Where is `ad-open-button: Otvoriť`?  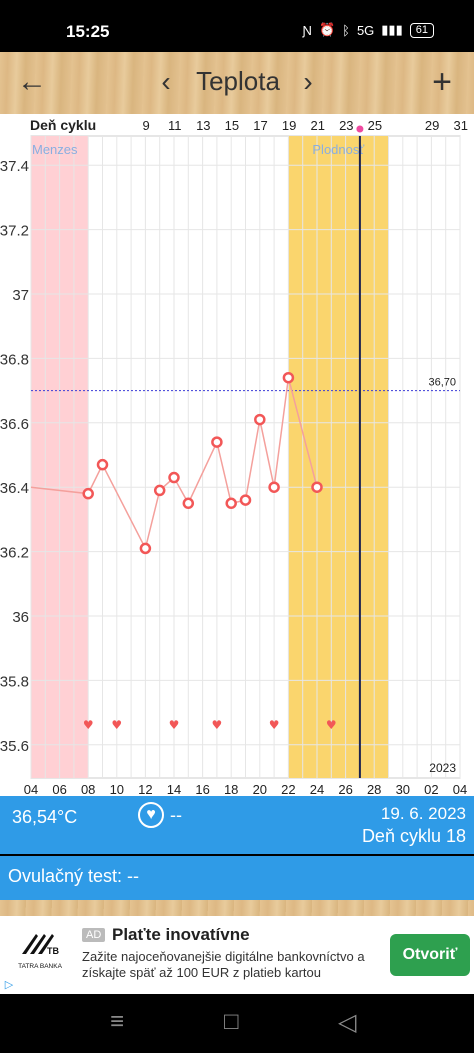 ad-open-button: Otvoriť is located at coordinates (430, 955).